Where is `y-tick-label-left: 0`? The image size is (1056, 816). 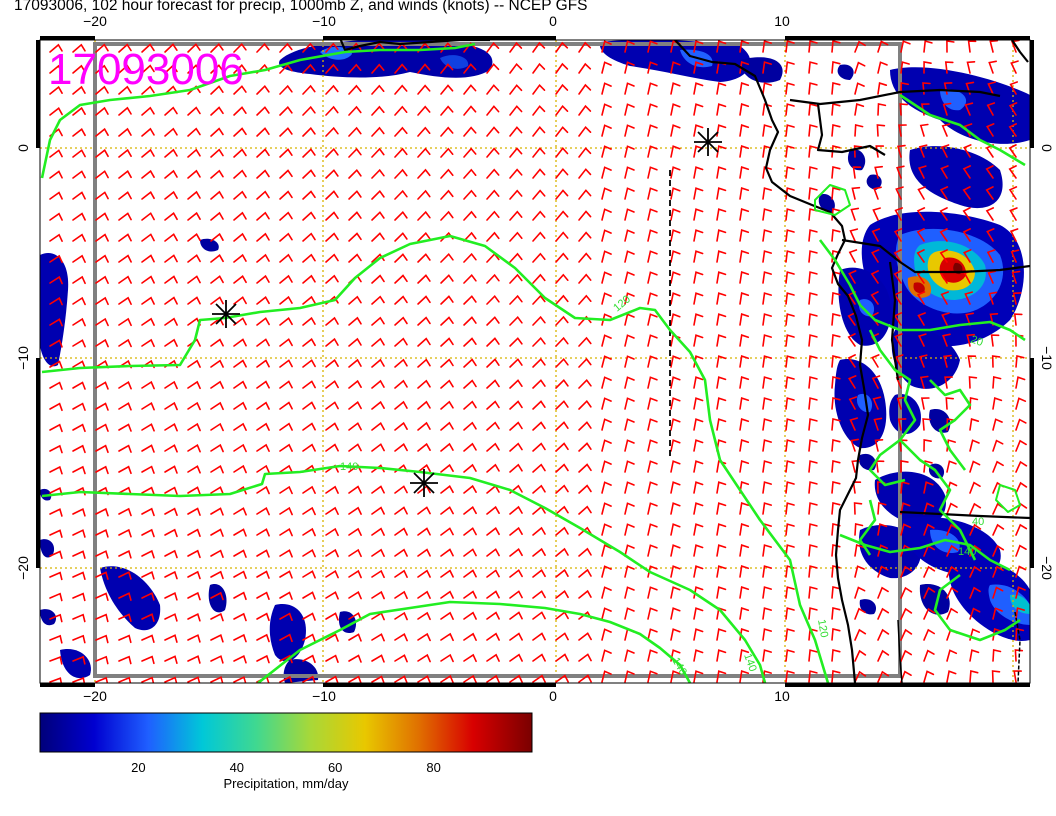
y-tick-label-left: 0 is located at coordinates (23, 148).